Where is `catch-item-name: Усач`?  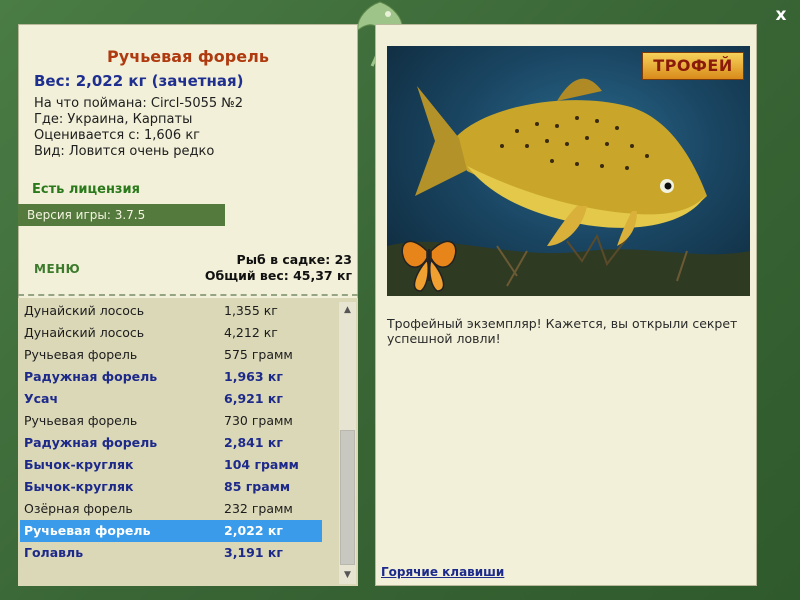 catch-item-name: Усач is located at coordinates (41, 398).